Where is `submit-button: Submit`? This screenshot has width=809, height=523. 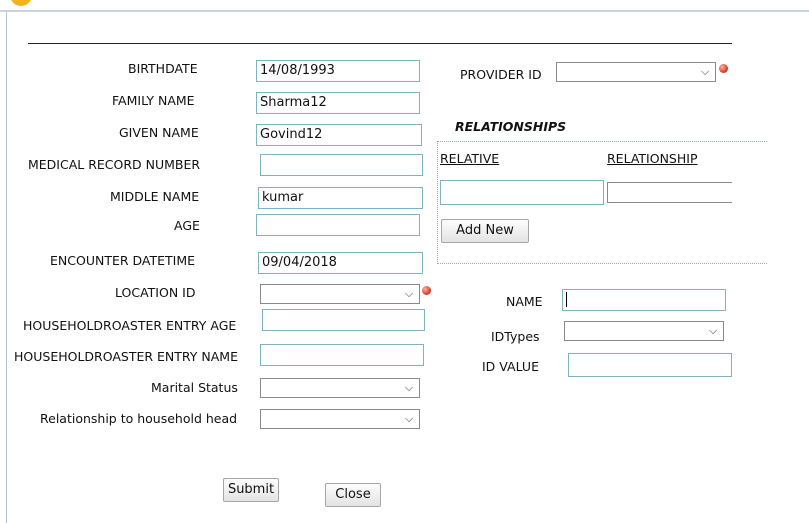
submit-button: Submit is located at coordinates (251, 490).